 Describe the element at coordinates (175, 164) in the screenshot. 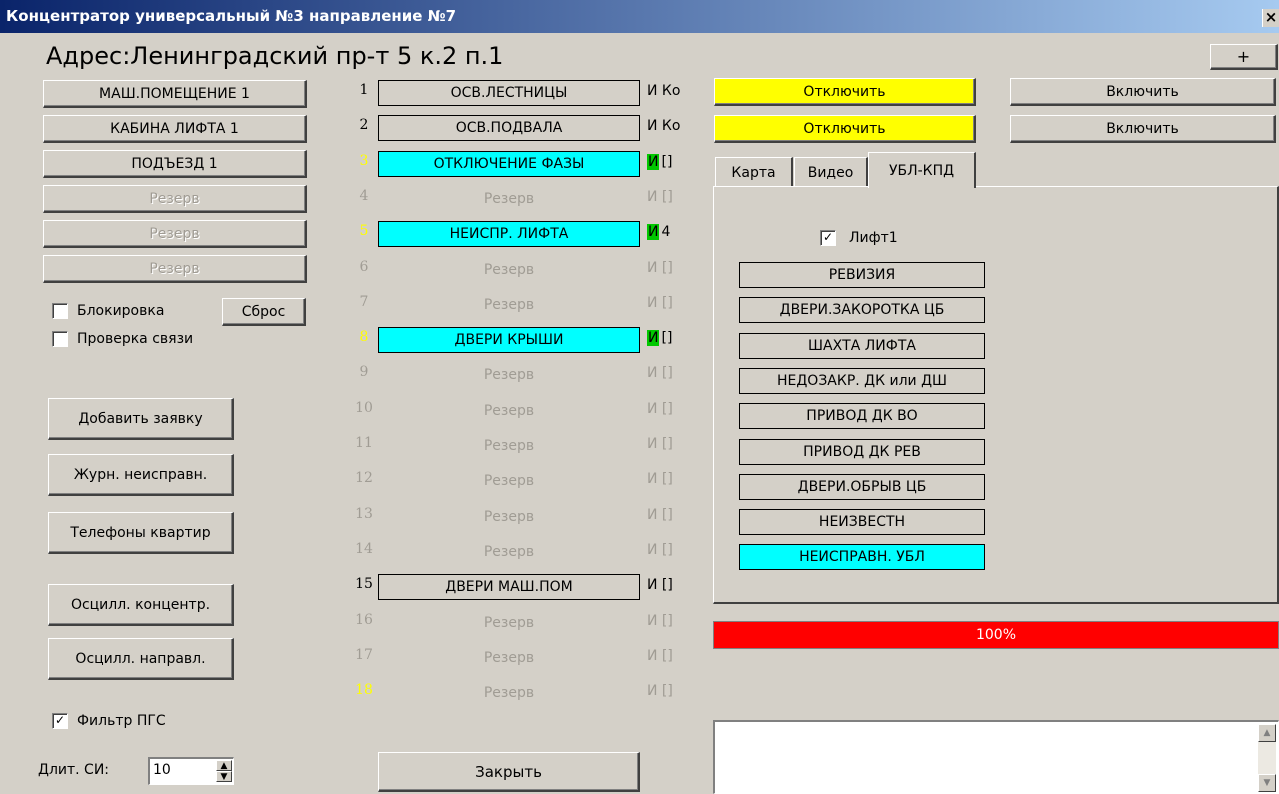

I see `zone-button-3: ПОДЪЕЗД 1` at that location.